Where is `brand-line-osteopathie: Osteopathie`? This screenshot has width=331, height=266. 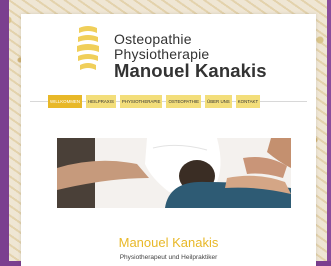 brand-line-osteopathie: Osteopathie is located at coordinates (153, 39).